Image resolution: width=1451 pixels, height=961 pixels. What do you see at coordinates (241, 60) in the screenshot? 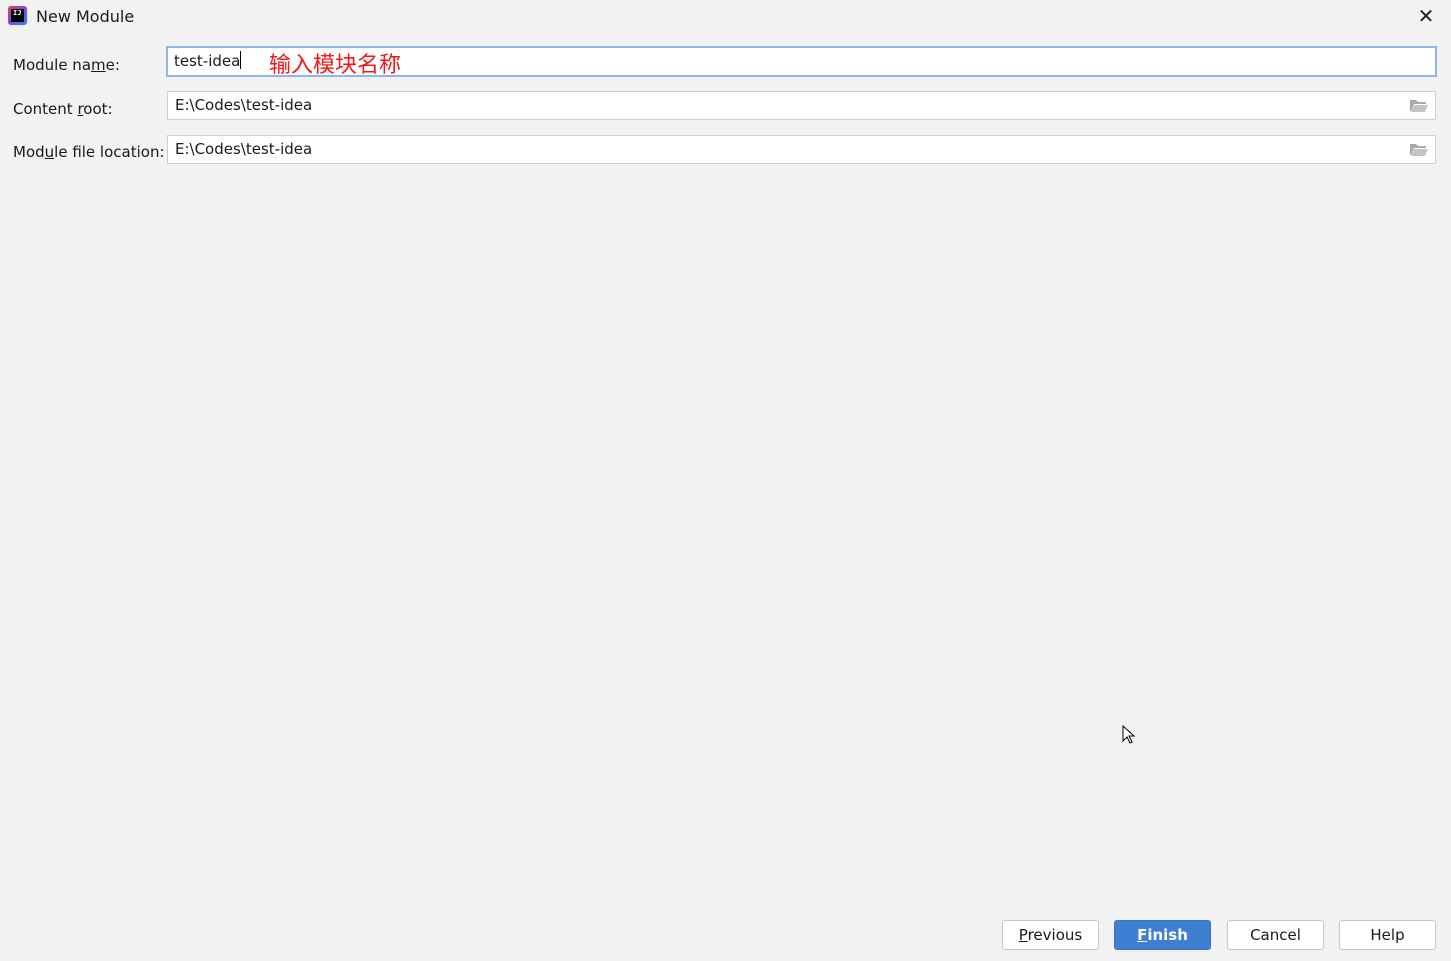
I see `text-caret` at bounding box center [241, 60].